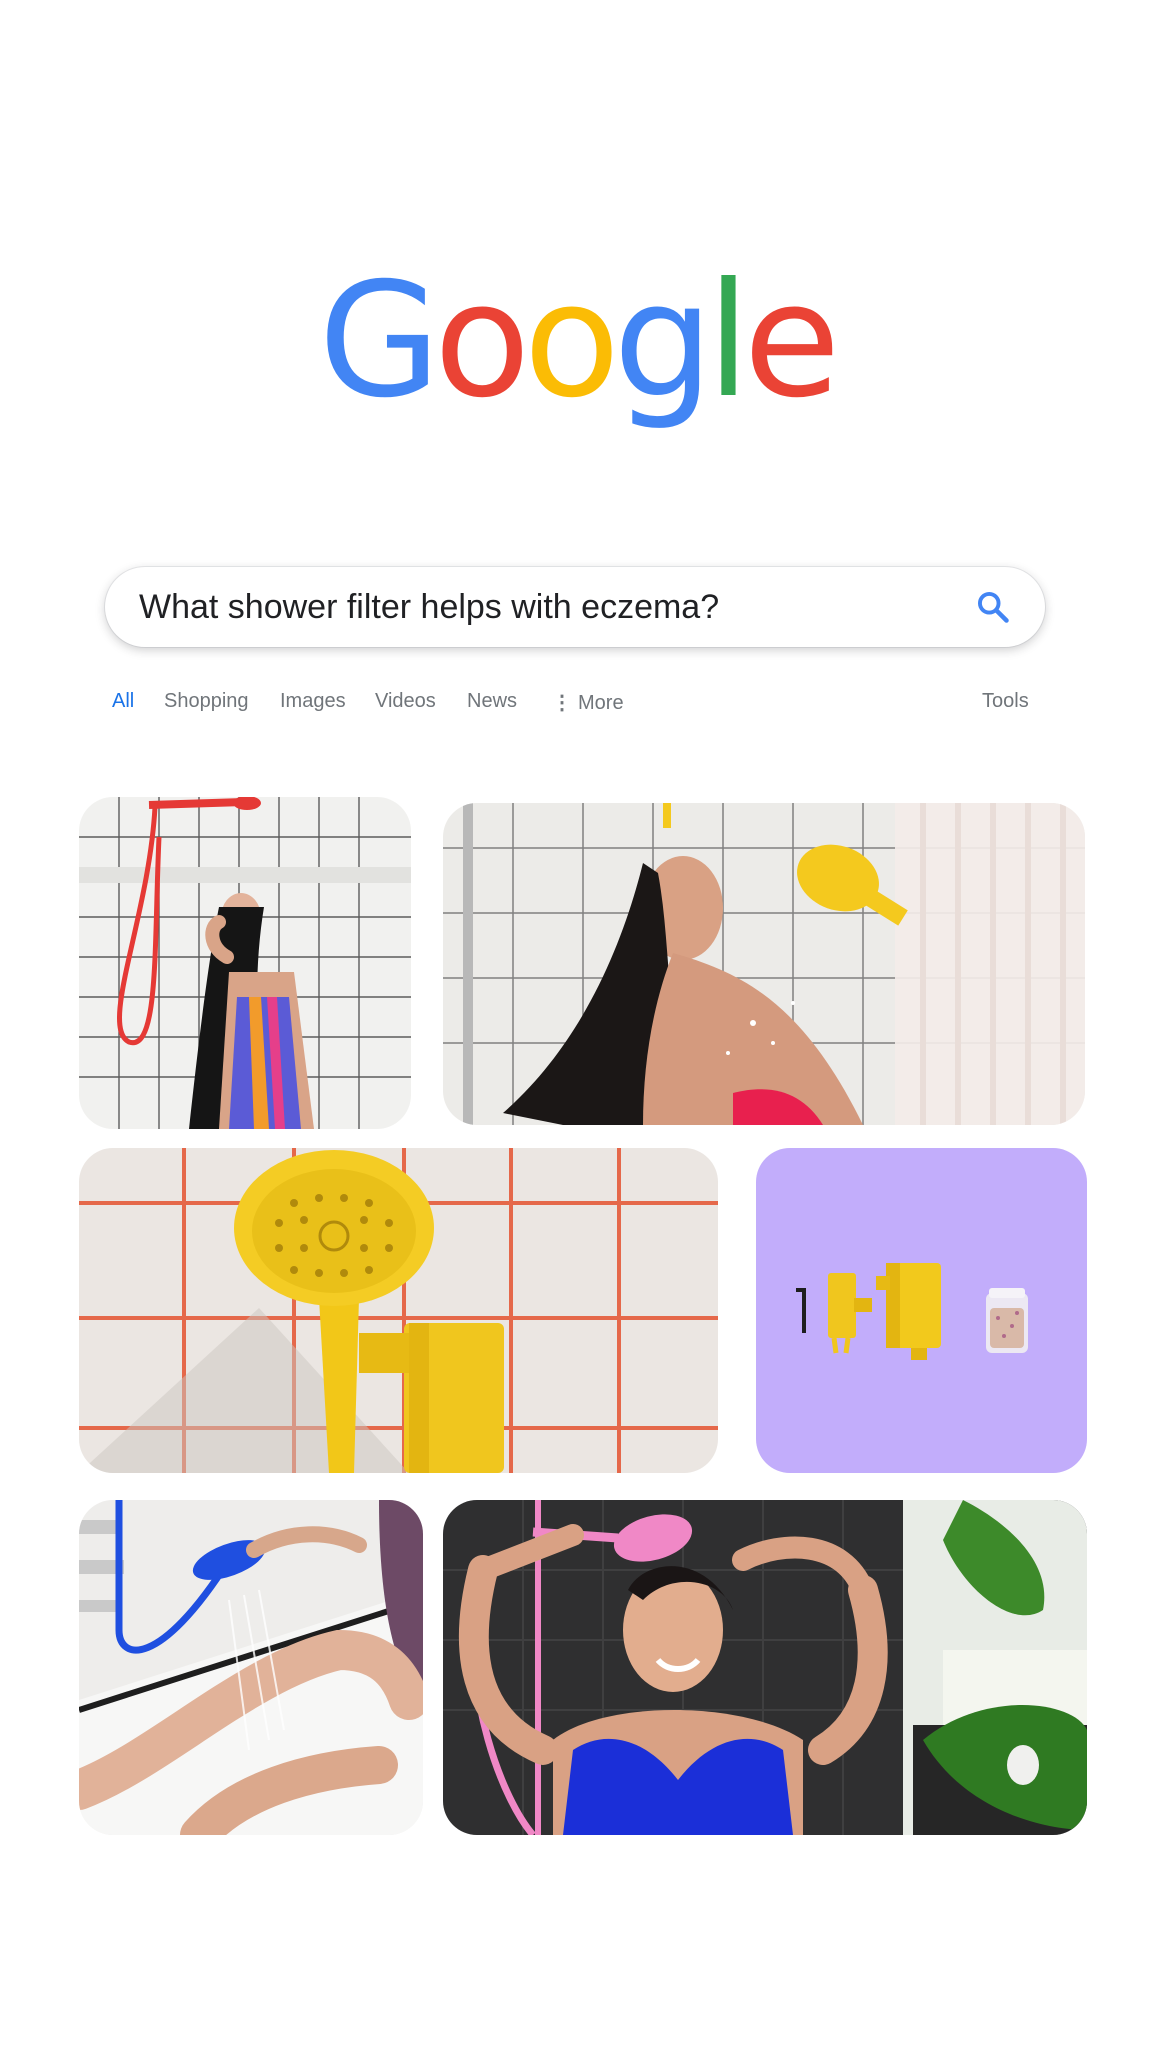 This screenshot has width=1152, height=2048. Describe the element at coordinates (123, 701) in the screenshot. I see `tab-all: All` at that location.